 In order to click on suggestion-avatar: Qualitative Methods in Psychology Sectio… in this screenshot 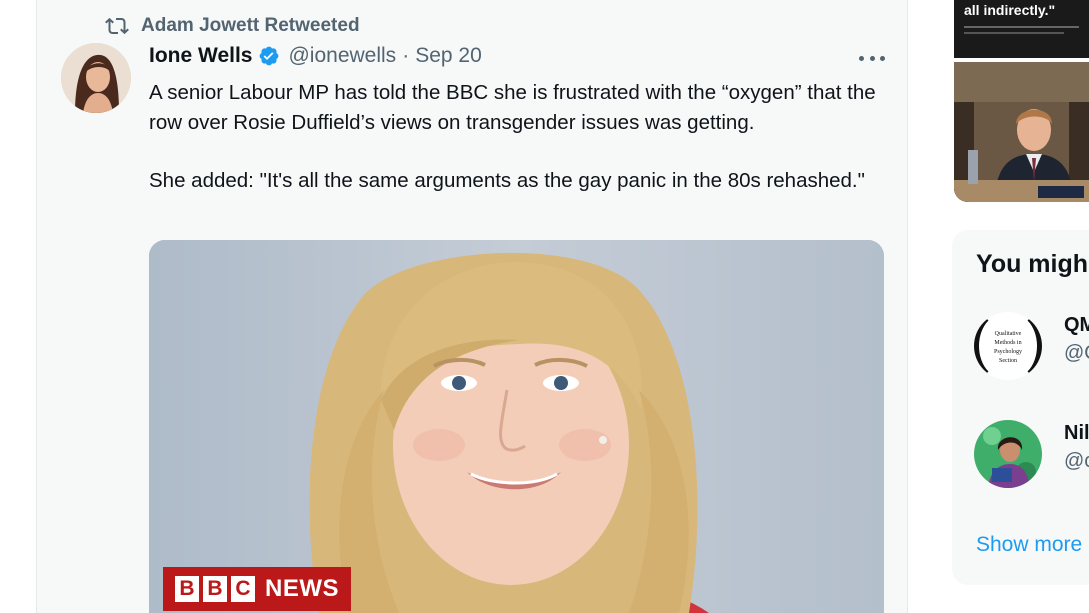, I will do `click(1008, 346)`.